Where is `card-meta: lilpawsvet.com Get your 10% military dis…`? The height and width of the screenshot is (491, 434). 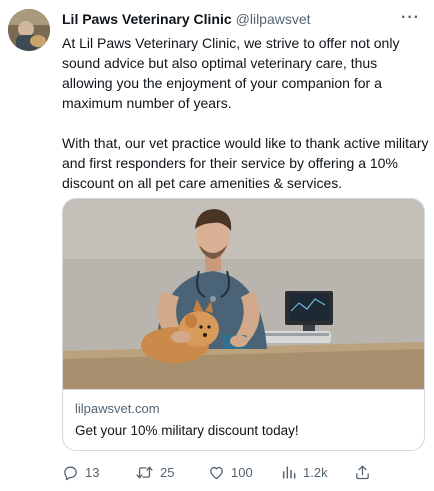 card-meta: lilpawsvet.com Get your 10% military dis… is located at coordinates (243, 419).